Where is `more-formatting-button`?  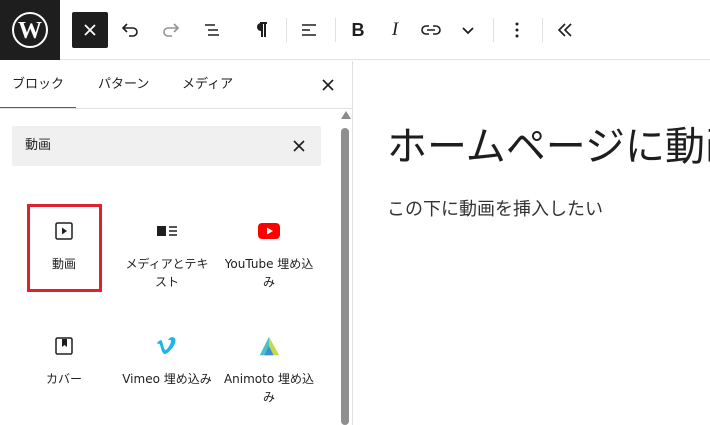 more-formatting-button is located at coordinates (468, 30).